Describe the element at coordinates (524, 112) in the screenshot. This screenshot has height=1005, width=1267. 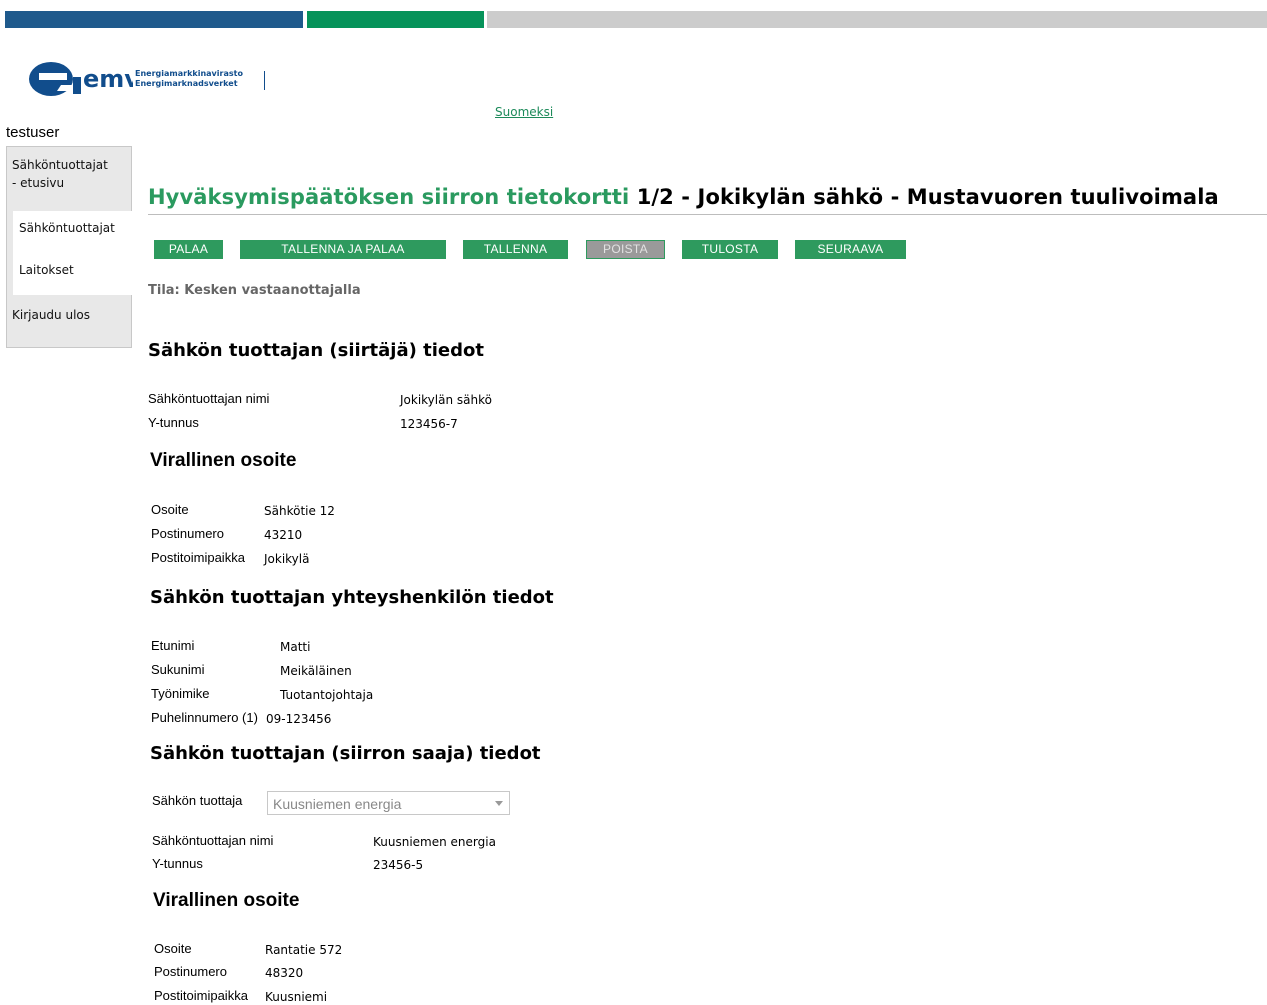
I see `language-link: Suomeksi` at that location.